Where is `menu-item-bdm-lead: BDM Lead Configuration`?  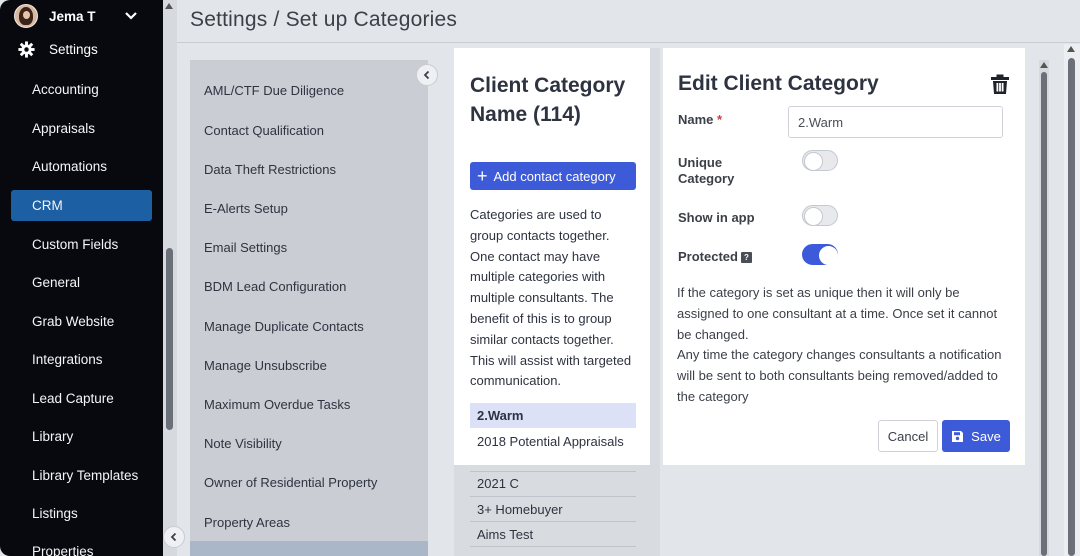
menu-item-bdm-lead: BDM Lead Configuration is located at coordinates (275, 286).